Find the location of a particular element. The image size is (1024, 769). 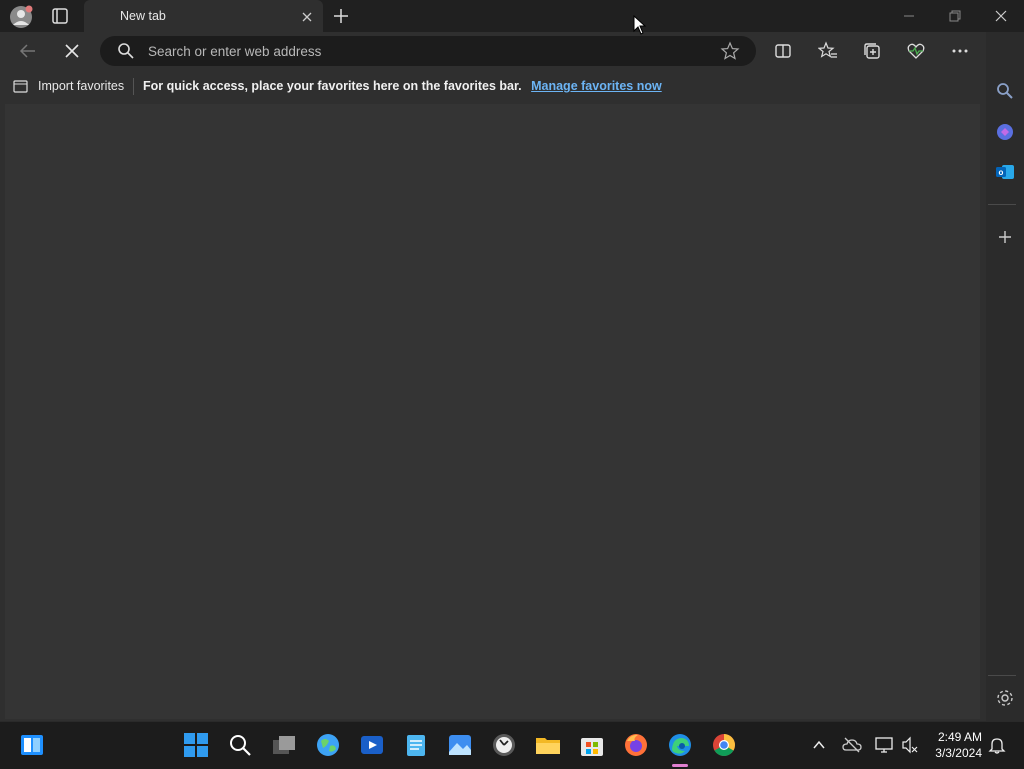

favorites-icon is located at coordinates (827, 51).